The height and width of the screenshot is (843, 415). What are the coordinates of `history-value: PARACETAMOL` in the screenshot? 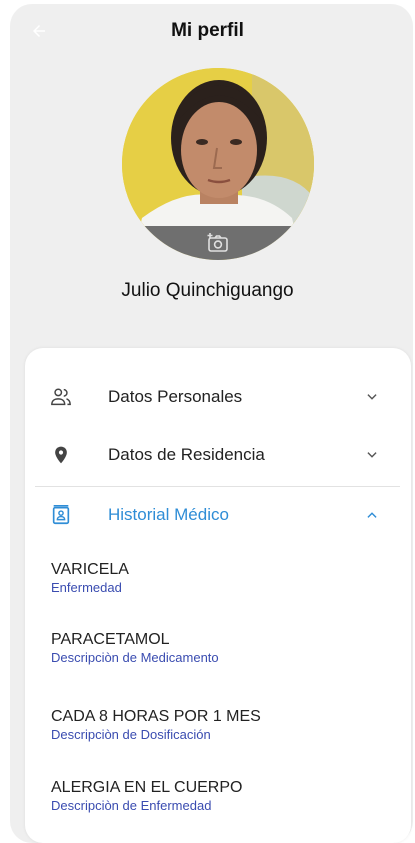 It's located at (110, 639).